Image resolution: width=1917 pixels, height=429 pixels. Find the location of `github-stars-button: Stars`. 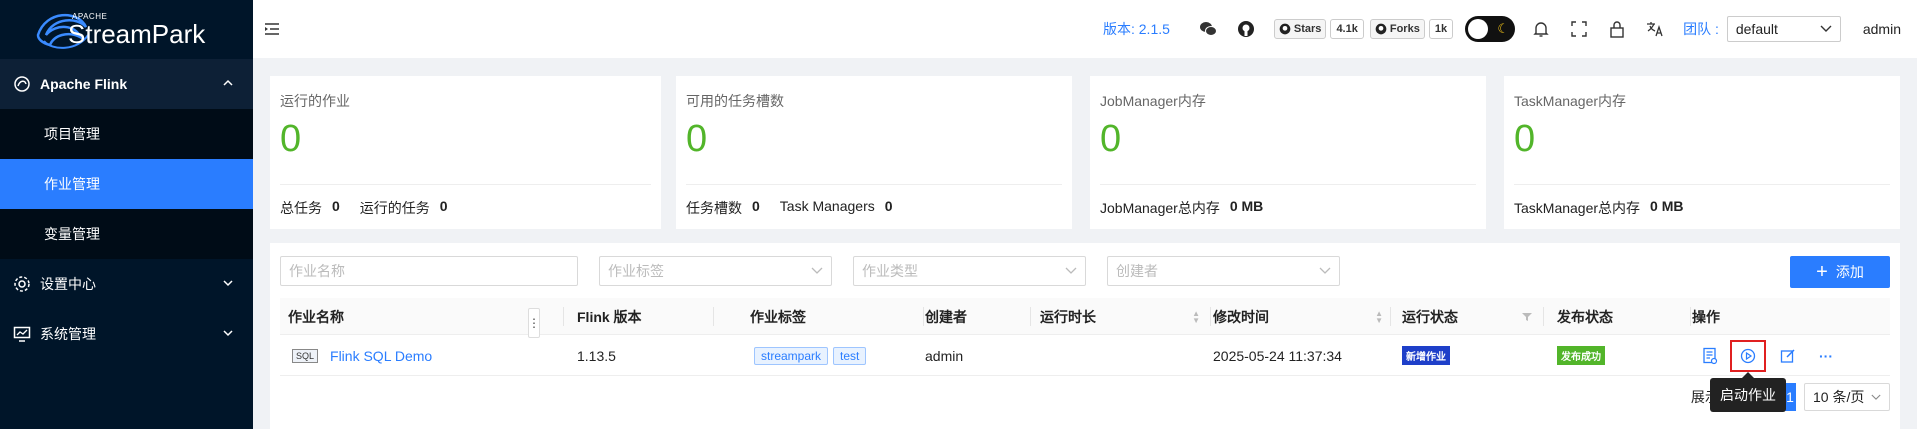

github-stars-button: Stars is located at coordinates (1300, 29).